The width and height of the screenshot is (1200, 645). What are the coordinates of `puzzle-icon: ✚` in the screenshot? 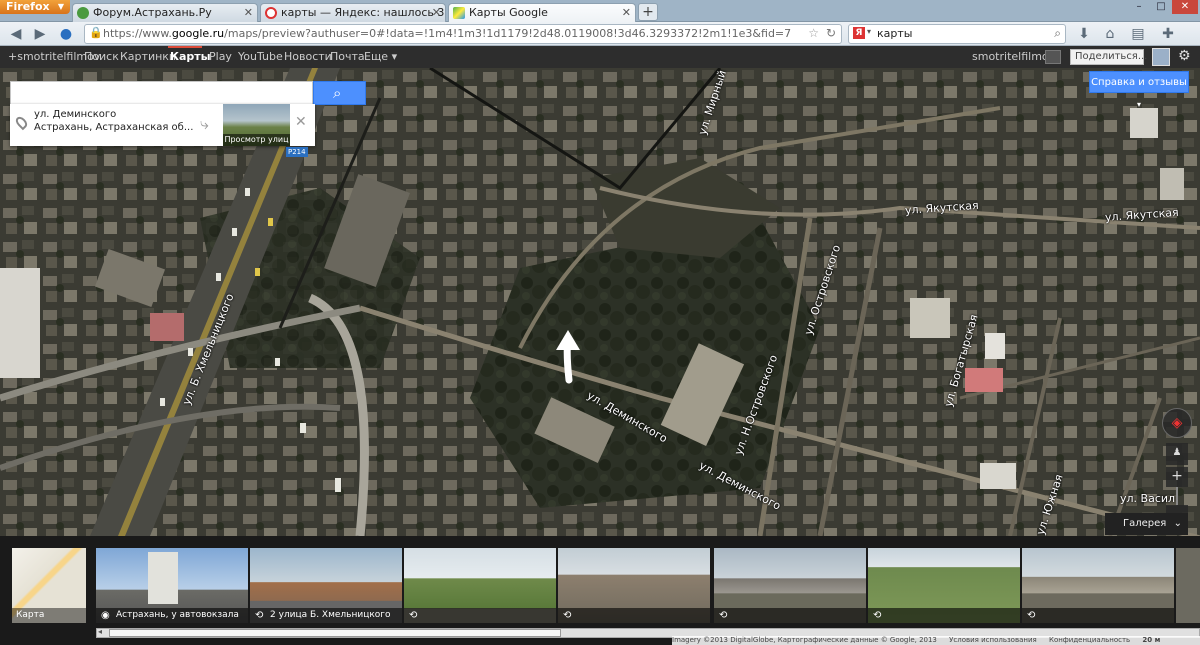 It's located at (1168, 34).